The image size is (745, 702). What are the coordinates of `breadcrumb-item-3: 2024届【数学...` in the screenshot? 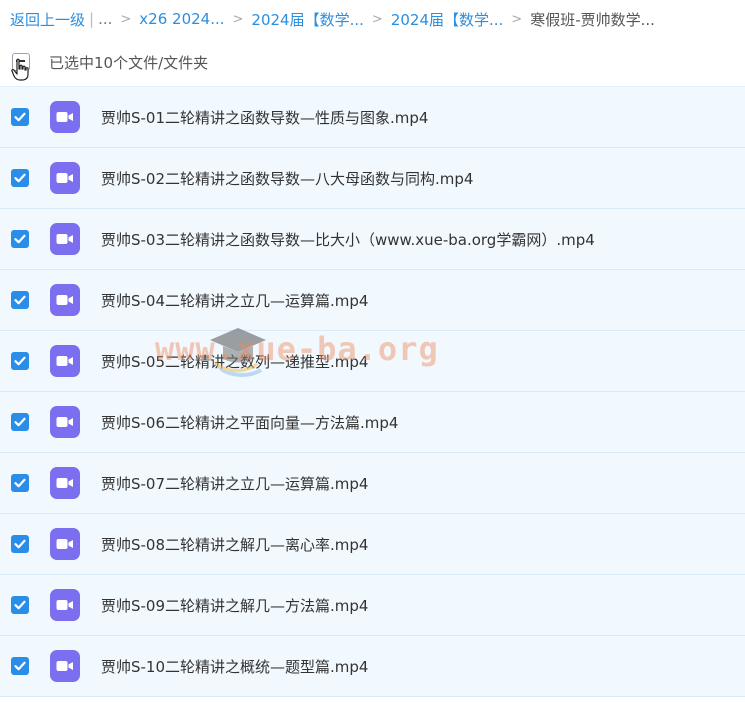 It's located at (447, 19).